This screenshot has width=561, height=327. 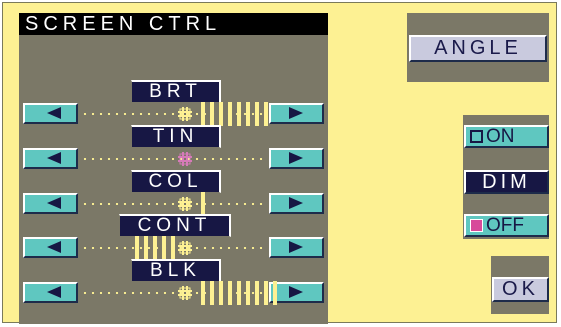 I want to click on brt-slider, so click(x=174, y=114).